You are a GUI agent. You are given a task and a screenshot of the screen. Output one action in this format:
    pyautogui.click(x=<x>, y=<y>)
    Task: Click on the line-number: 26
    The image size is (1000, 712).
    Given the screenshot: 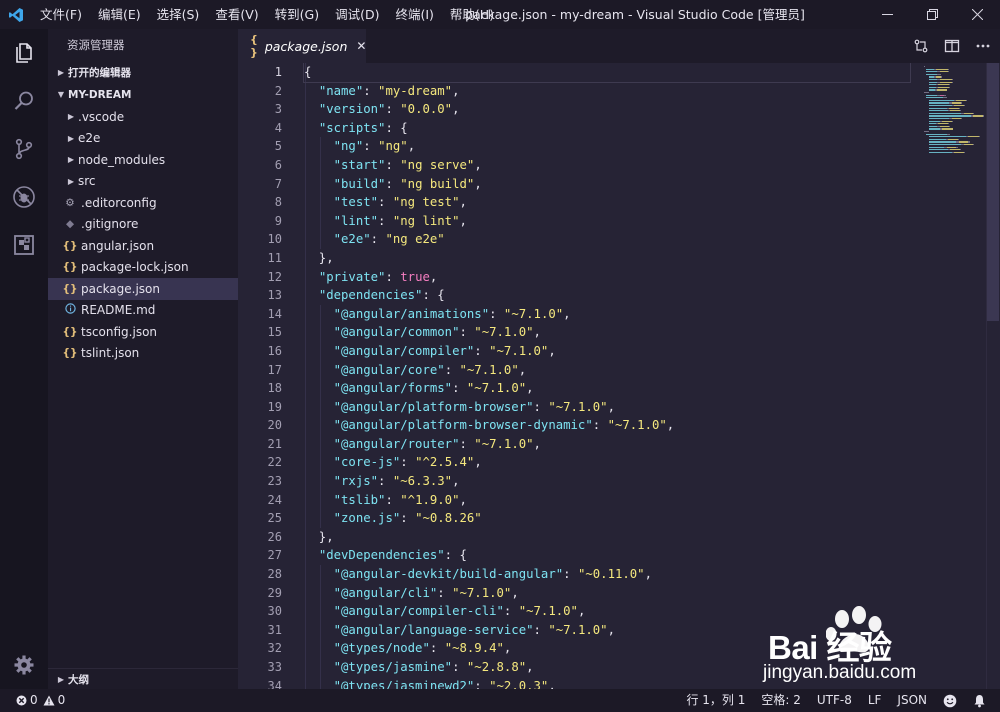 What is the action you would take?
    pyautogui.click(x=274, y=536)
    